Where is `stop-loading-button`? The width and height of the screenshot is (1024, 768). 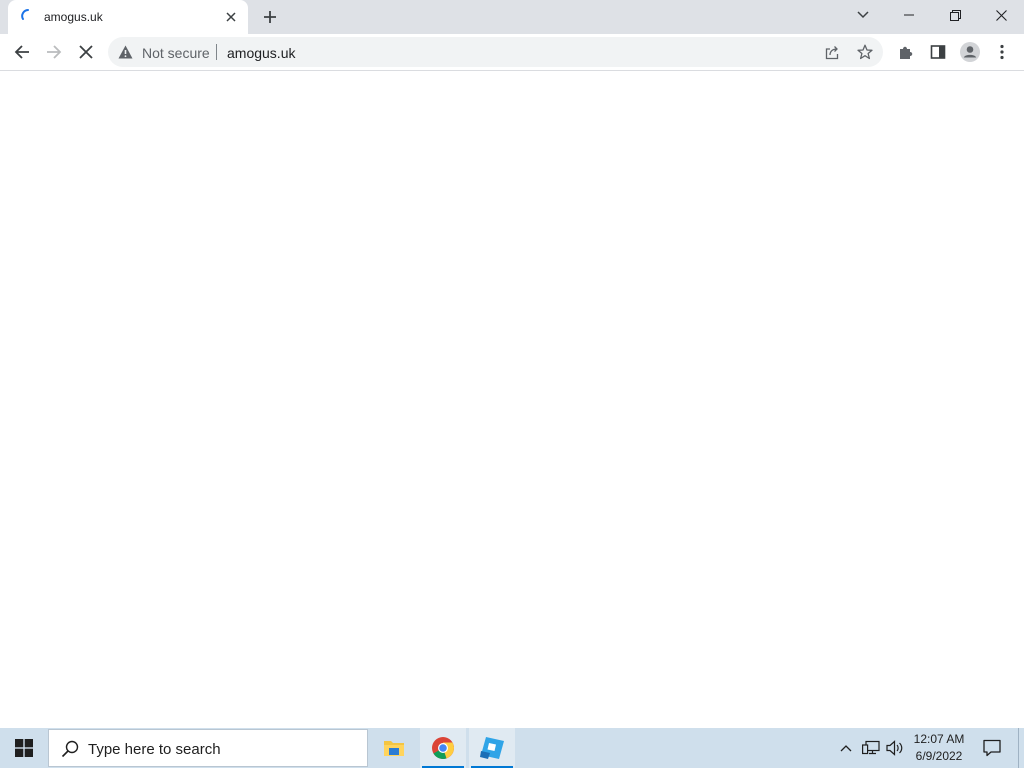
stop-loading-button is located at coordinates (86, 52).